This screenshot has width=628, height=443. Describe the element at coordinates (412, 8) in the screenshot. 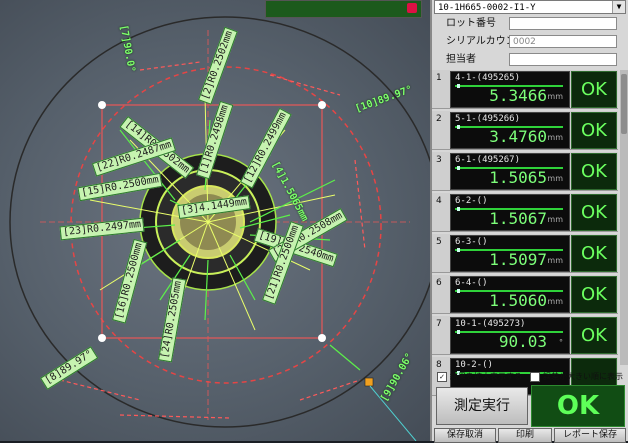

I see `alarm-led-icon` at that location.